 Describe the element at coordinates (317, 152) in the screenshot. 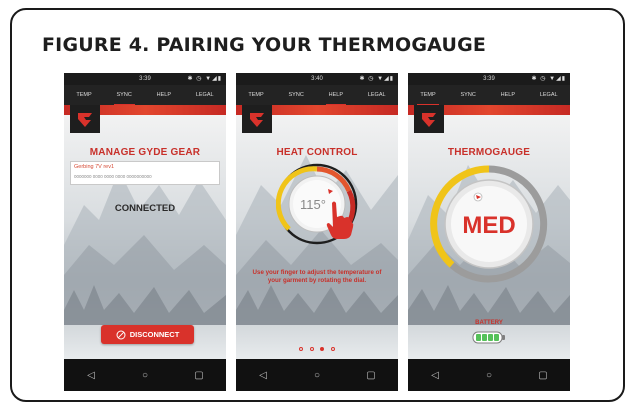

I see `screen-title: HEAT CONTROL` at that location.